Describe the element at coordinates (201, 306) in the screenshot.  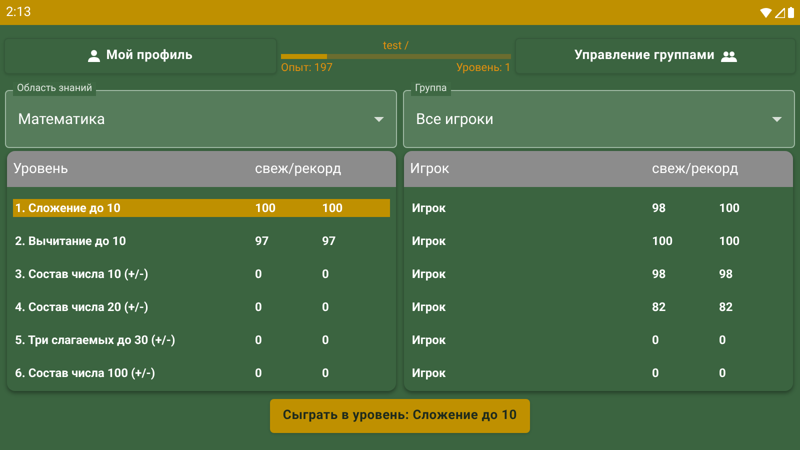
I see `table-row: 4. Состав числа 20 (+/-) 0 0` at that location.